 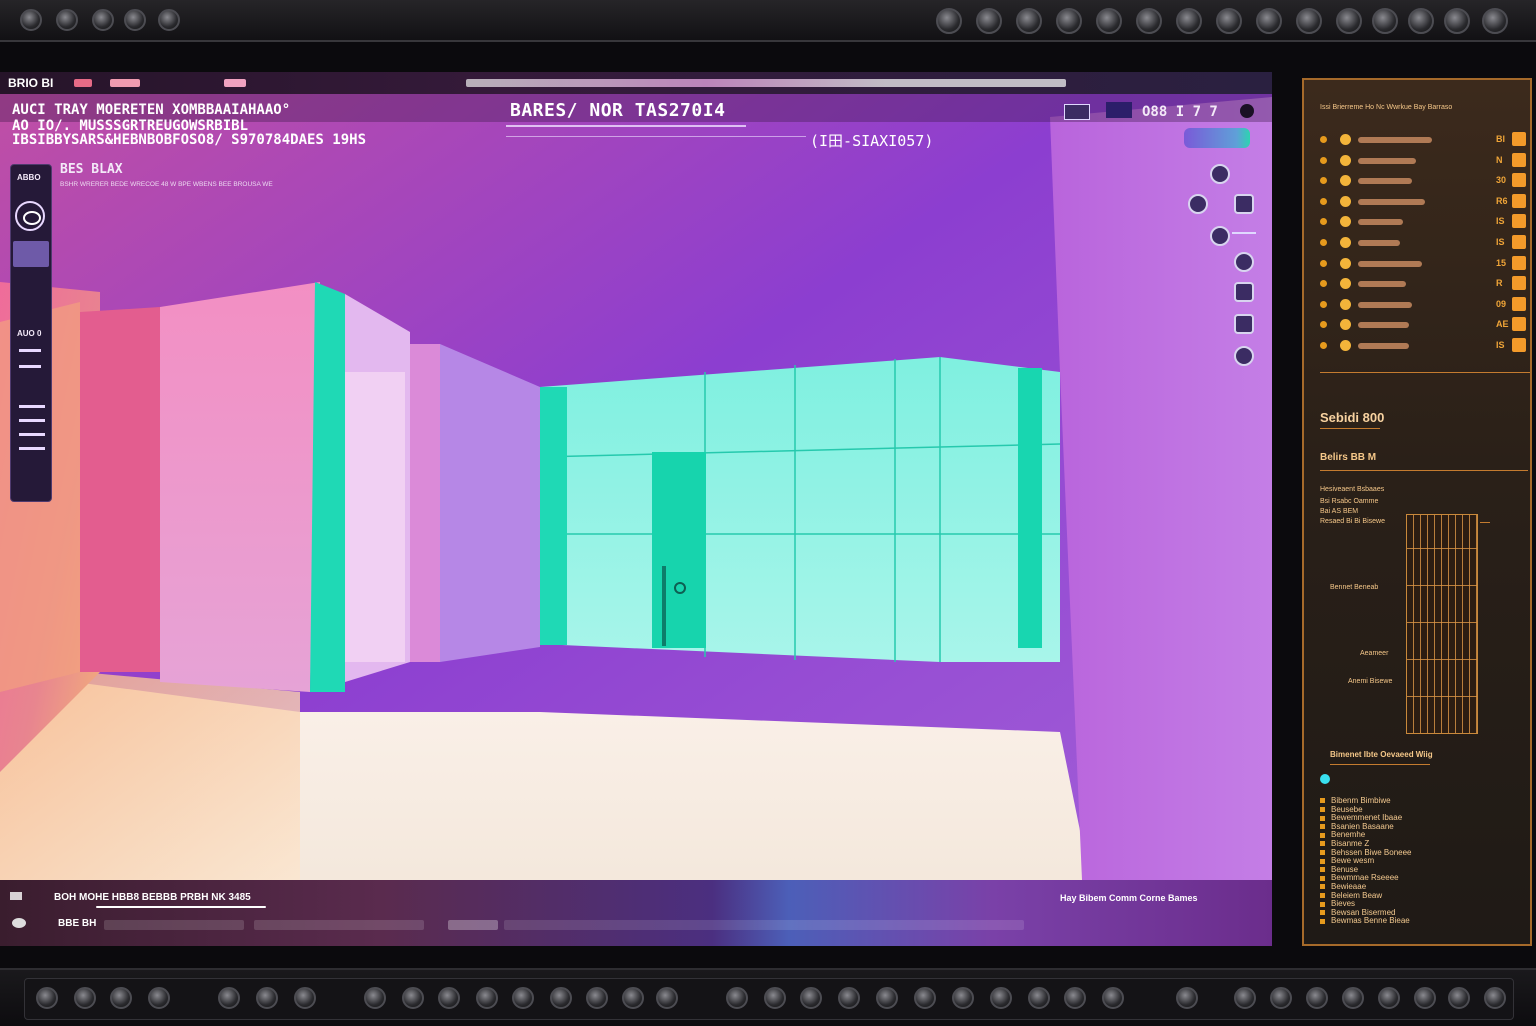 I want to click on move-icon, so click(x=1244, y=292).